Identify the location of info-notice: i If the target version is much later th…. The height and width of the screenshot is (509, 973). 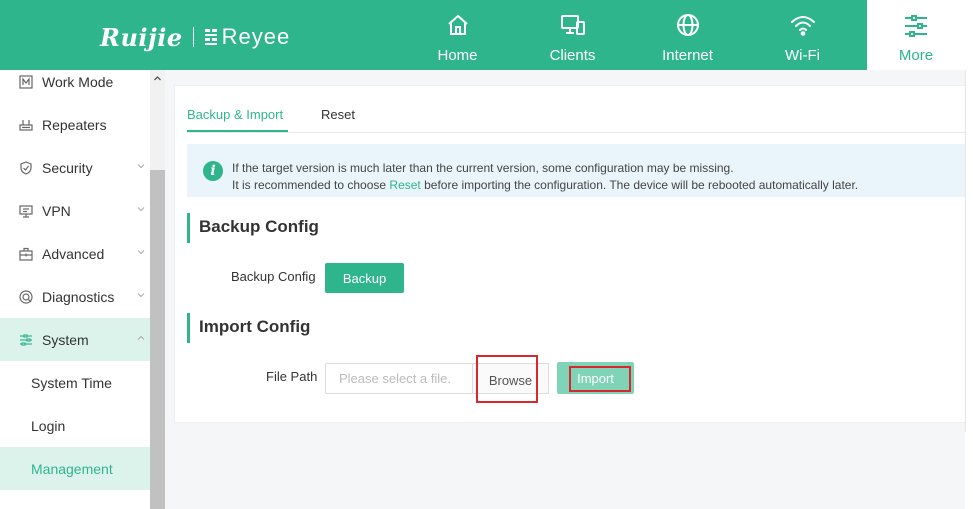
(576, 170).